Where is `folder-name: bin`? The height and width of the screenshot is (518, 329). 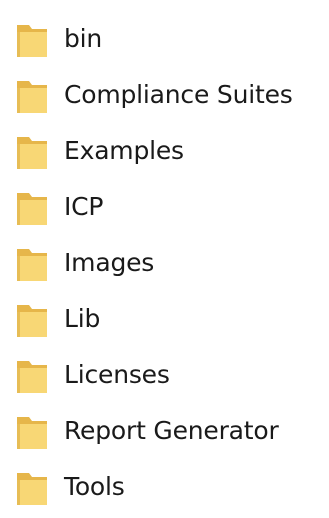
folder-name: bin is located at coordinates (83, 38).